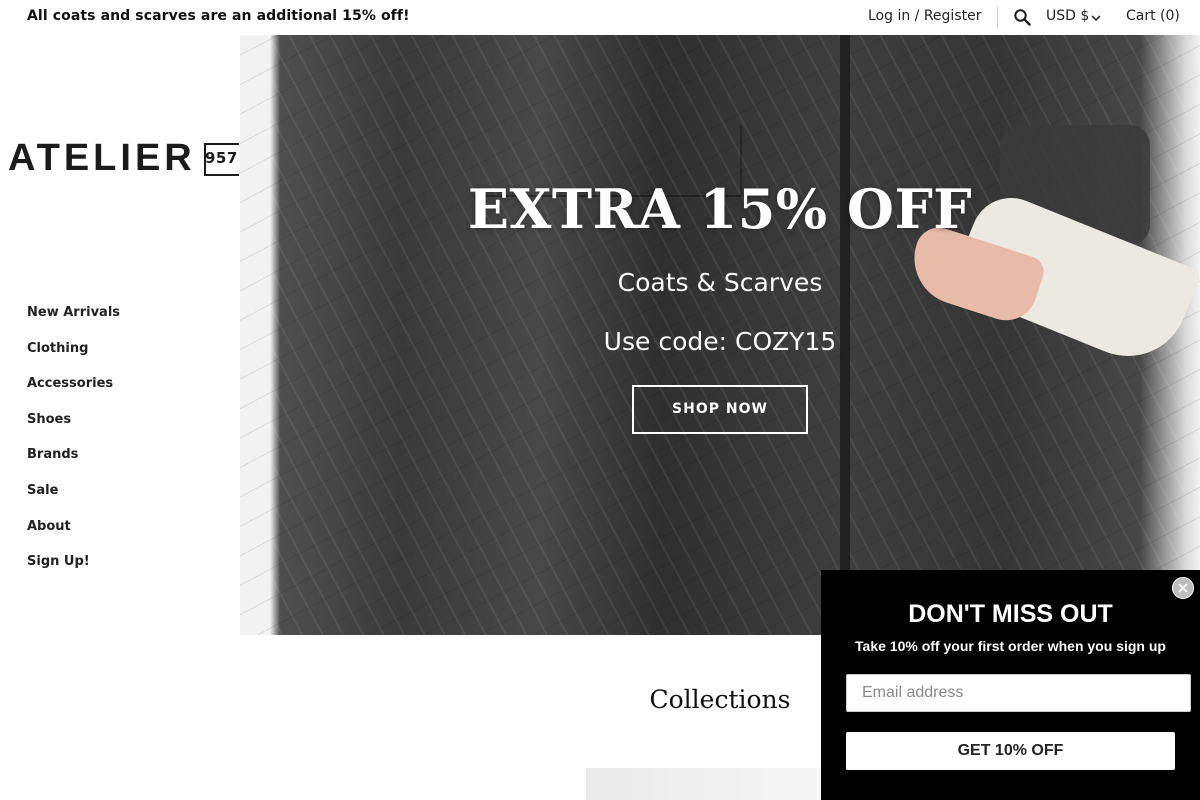  I want to click on collection-thumbnail, so click(706, 784).